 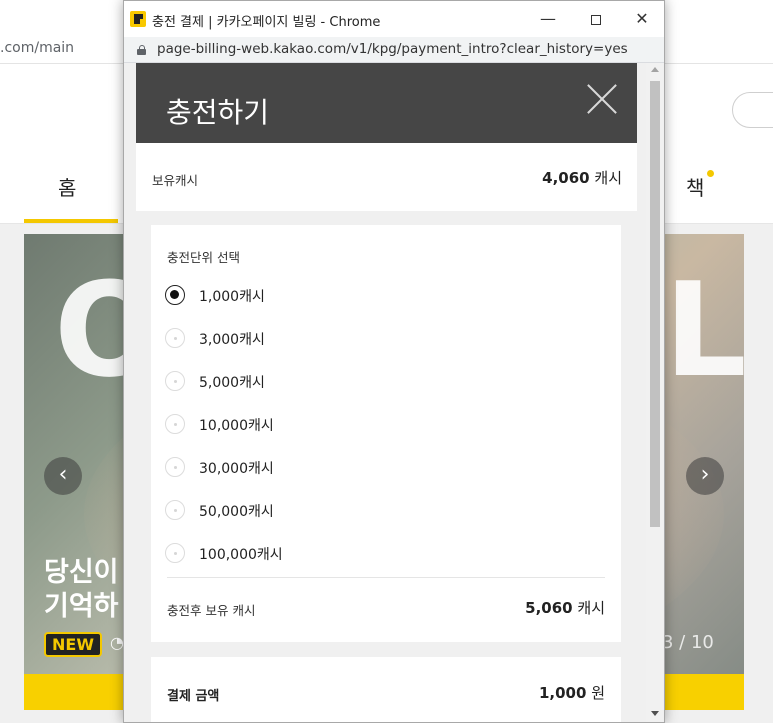 What do you see at coordinates (548, 19) in the screenshot?
I see `minimize-icon: —` at bounding box center [548, 19].